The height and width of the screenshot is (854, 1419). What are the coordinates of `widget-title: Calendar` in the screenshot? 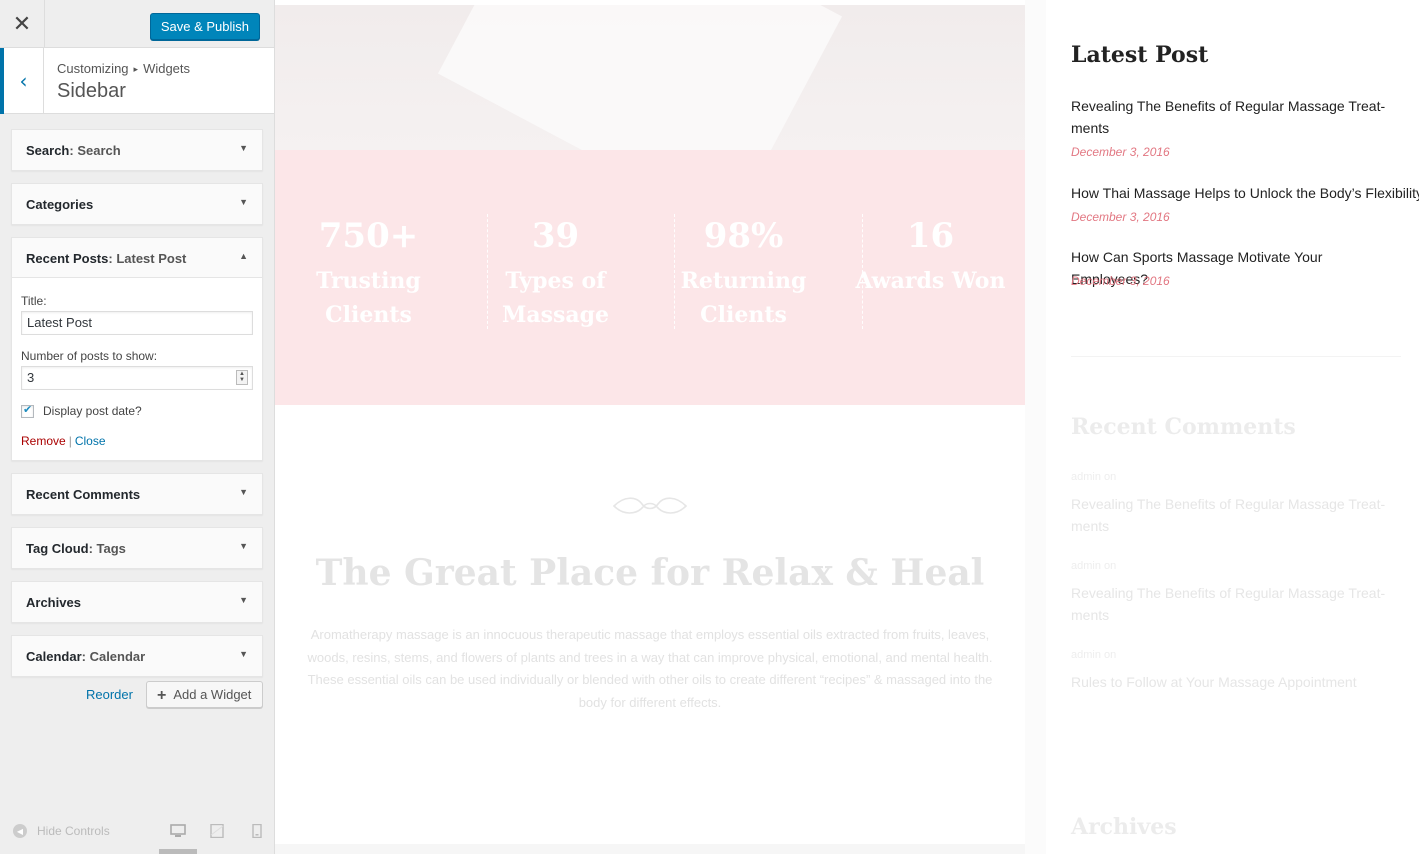 It's located at (85, 656).